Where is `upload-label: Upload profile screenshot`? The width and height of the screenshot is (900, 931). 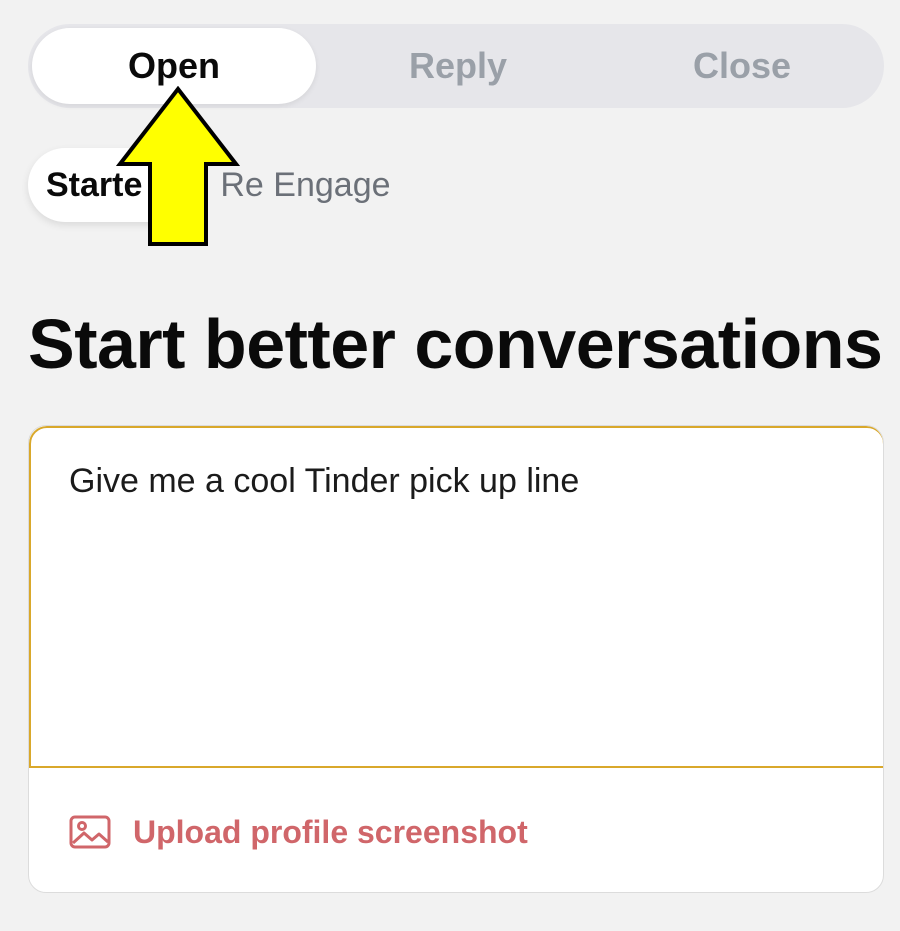
upload-label: Upload profile screenshot is located at coordinates (330, 831).